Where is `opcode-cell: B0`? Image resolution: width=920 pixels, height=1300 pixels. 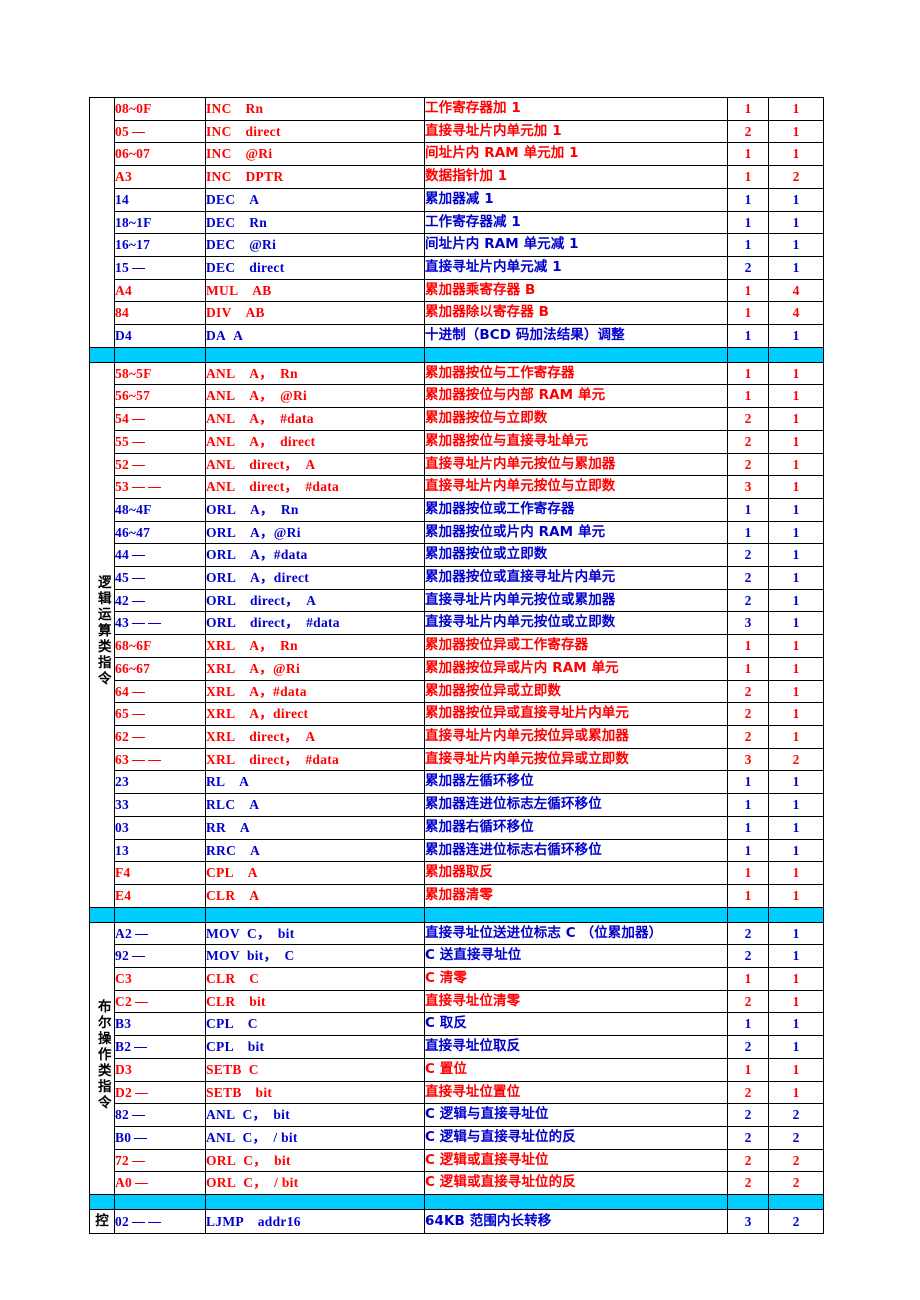
opcode-cell: B0 is located at coordinates (160, 1137).